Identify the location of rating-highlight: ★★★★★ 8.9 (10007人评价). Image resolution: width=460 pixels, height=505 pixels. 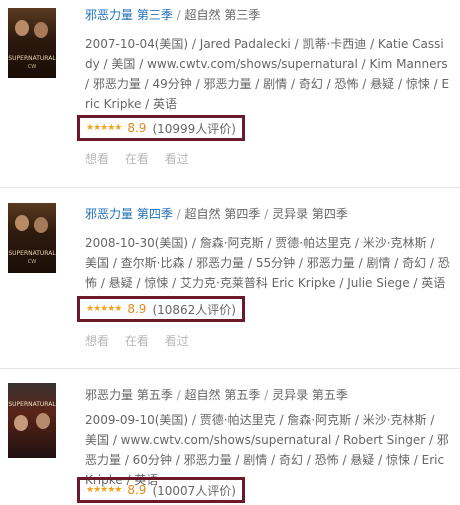
(161, 490).